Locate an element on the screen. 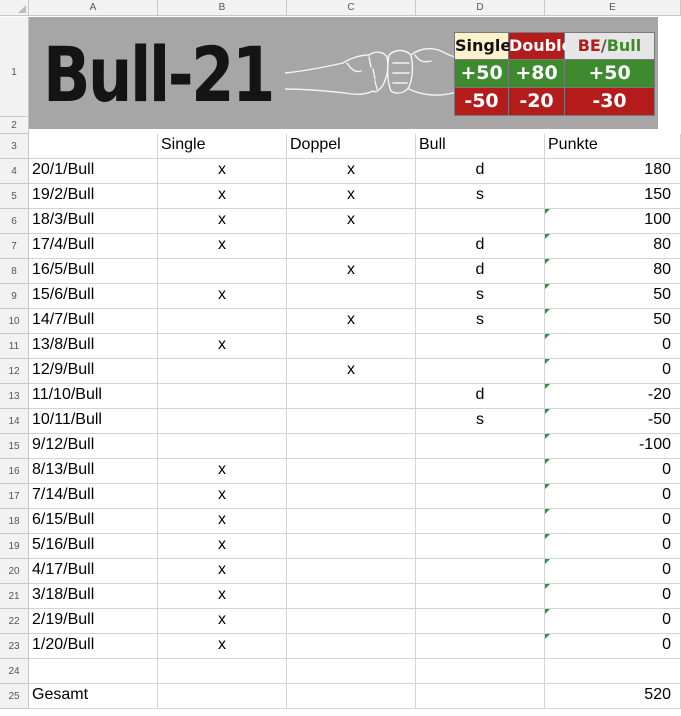 The height and width of the screenshot is (716, 681). points-cell: -20 is located at coordinates (613, 396).